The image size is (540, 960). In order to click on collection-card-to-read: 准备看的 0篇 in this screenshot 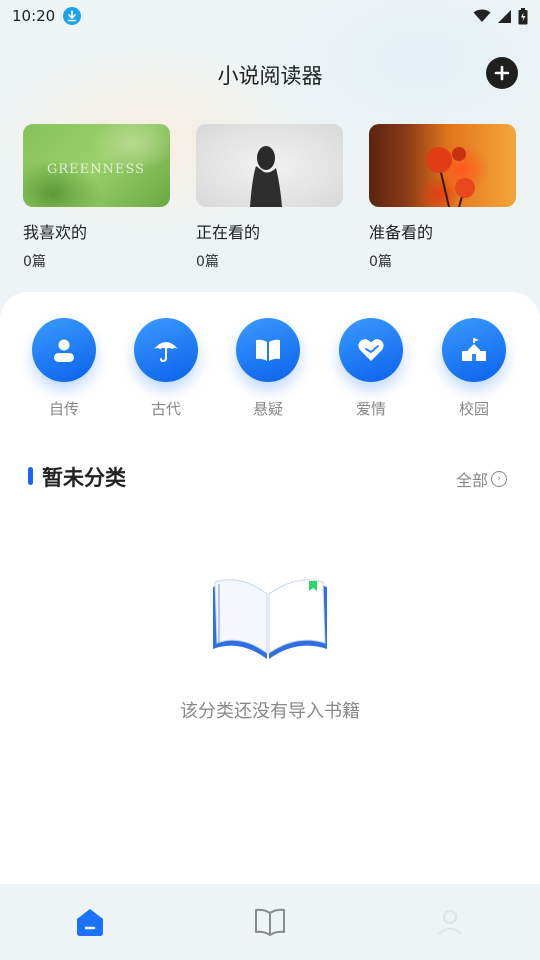, I will do `click(443, 197)`.